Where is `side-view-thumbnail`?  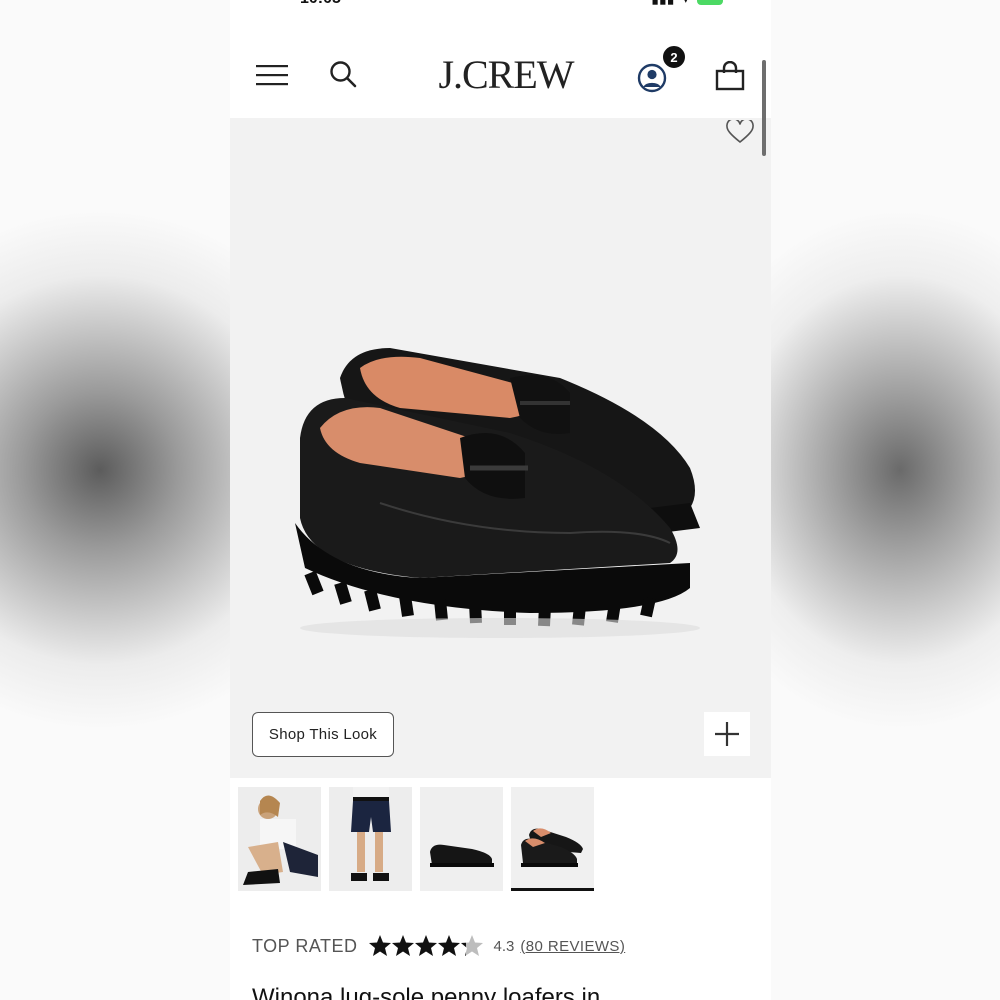
side-view-thumbnail is located at coordinates (461, 839).